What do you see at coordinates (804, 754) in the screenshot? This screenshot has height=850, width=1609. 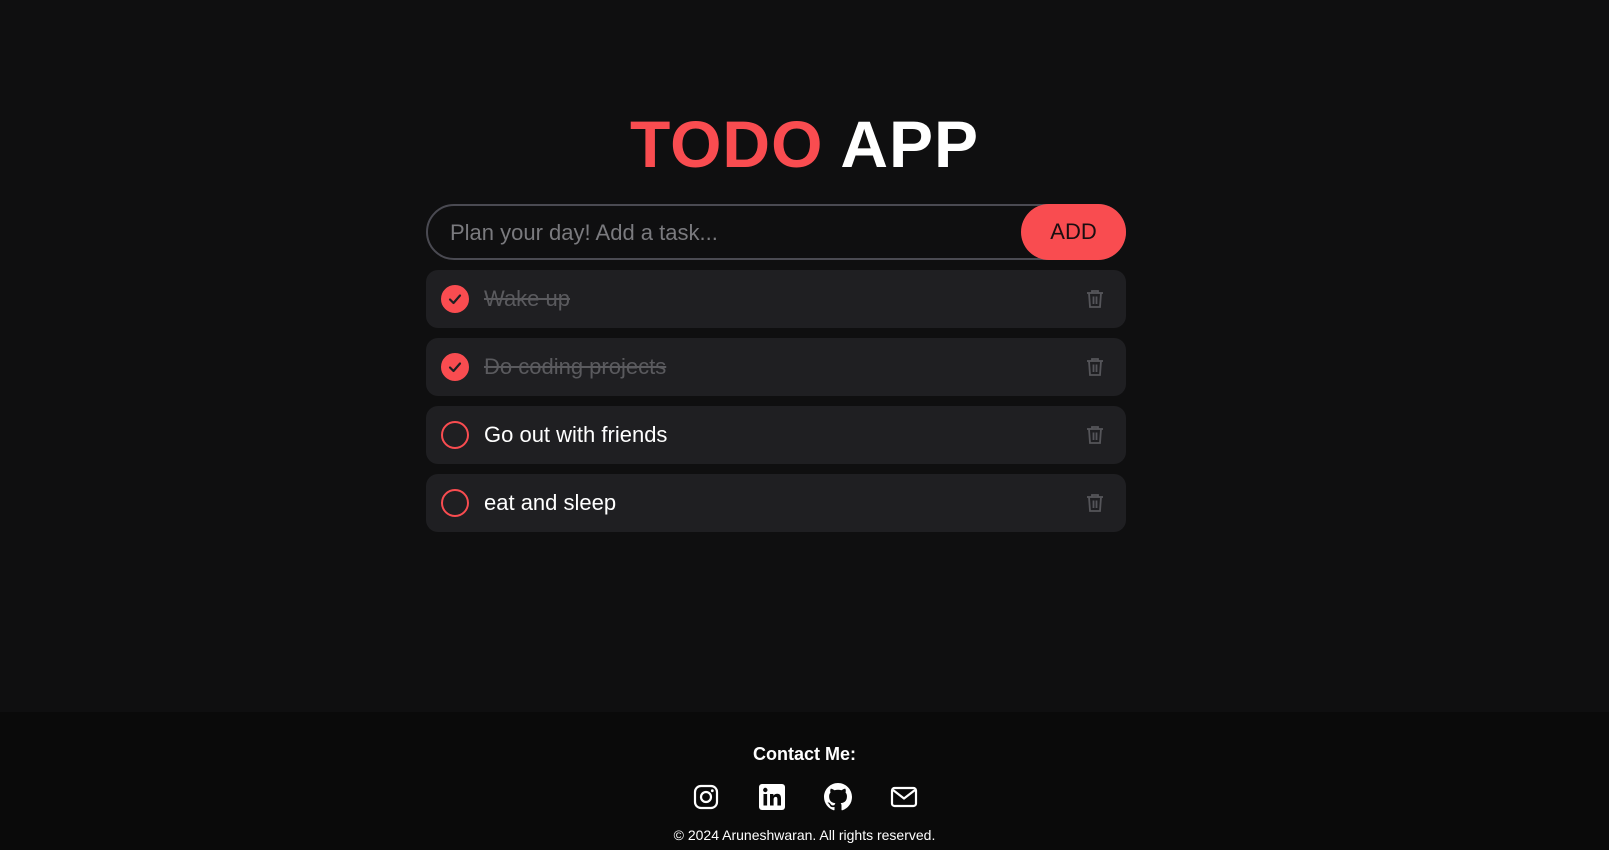 I see `contact-label: Contact Me:` at bounding box center [804, 754].